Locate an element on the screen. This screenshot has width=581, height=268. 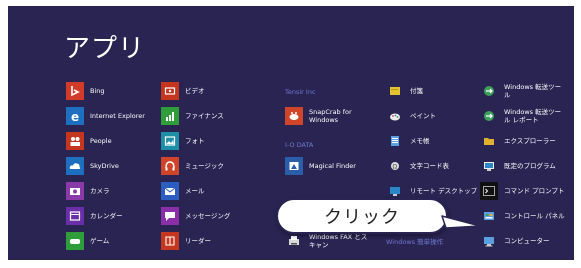
bing-icon is located at coordinates (75, 91).